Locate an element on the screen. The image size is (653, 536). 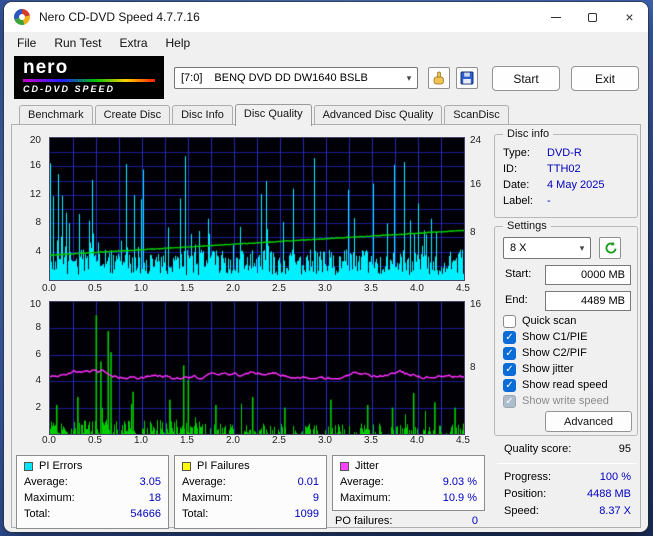
end-position-row: End: 4489 MB is located at coordinates (566, 301).